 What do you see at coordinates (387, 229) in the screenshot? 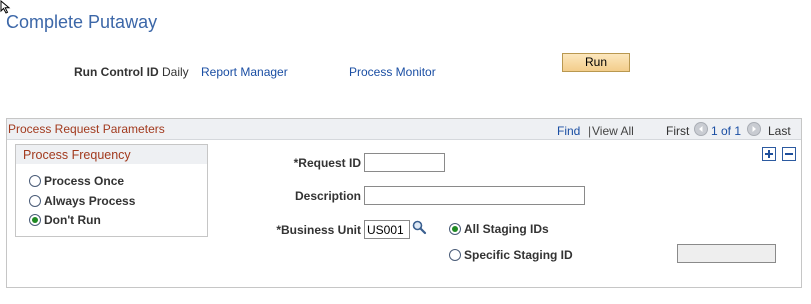
I see `business-unit-input` at bounding box center [387, 229].